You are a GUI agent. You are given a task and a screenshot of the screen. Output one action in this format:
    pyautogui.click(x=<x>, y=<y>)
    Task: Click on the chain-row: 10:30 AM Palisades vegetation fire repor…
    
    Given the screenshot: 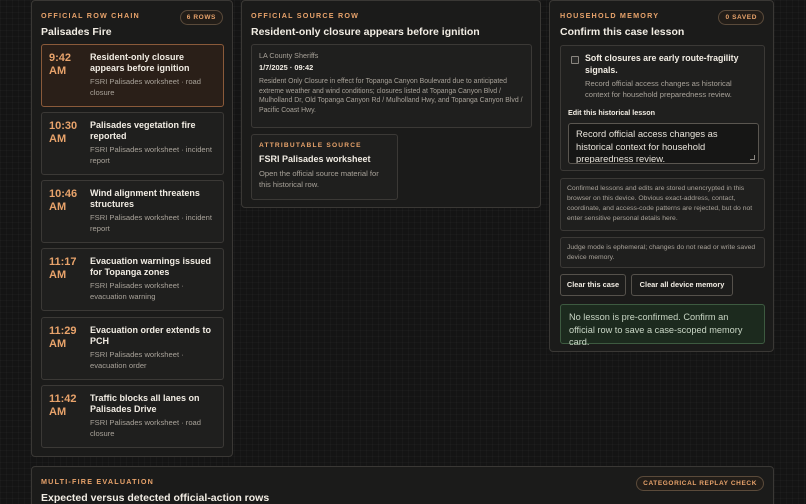 What is the action you would take?
    pyautogui.click(x=132, y=143)
    